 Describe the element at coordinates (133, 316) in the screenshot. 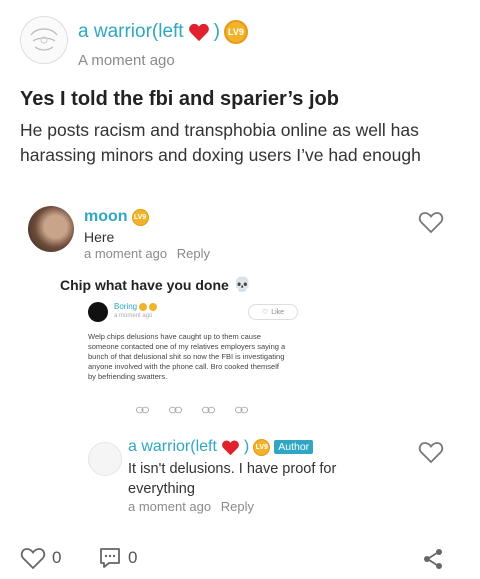

I see `embed-timestamp: a moment ago` at that location.